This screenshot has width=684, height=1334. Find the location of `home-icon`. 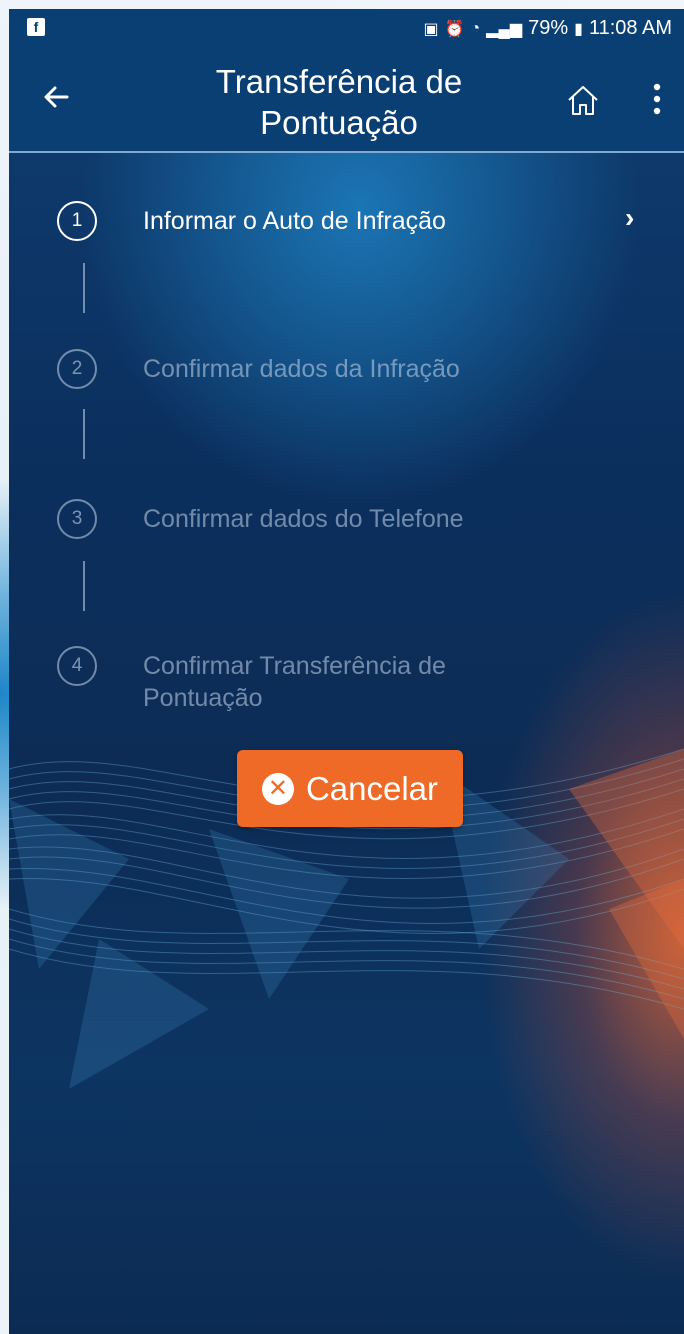

home-icon is located at coordinates (583, 100).